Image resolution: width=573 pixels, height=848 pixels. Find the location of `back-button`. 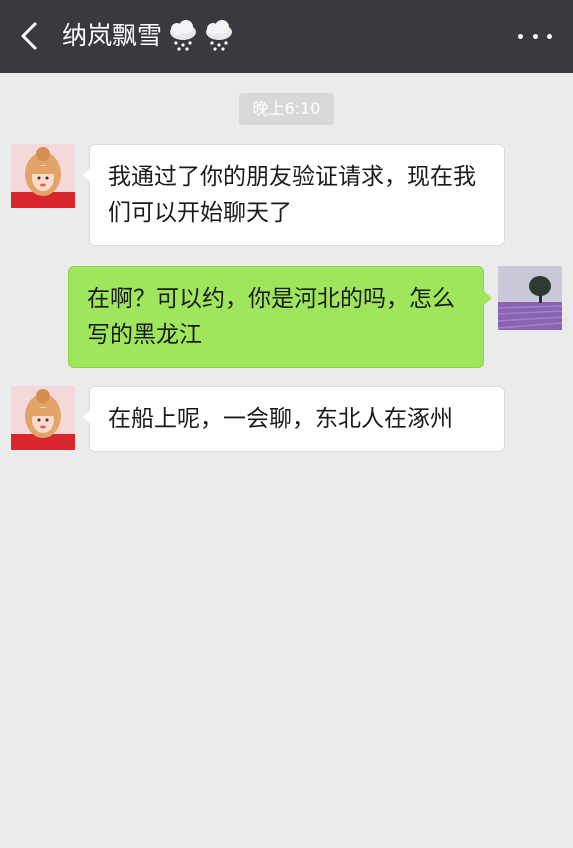

back-button is located at coordinates (30, 36).